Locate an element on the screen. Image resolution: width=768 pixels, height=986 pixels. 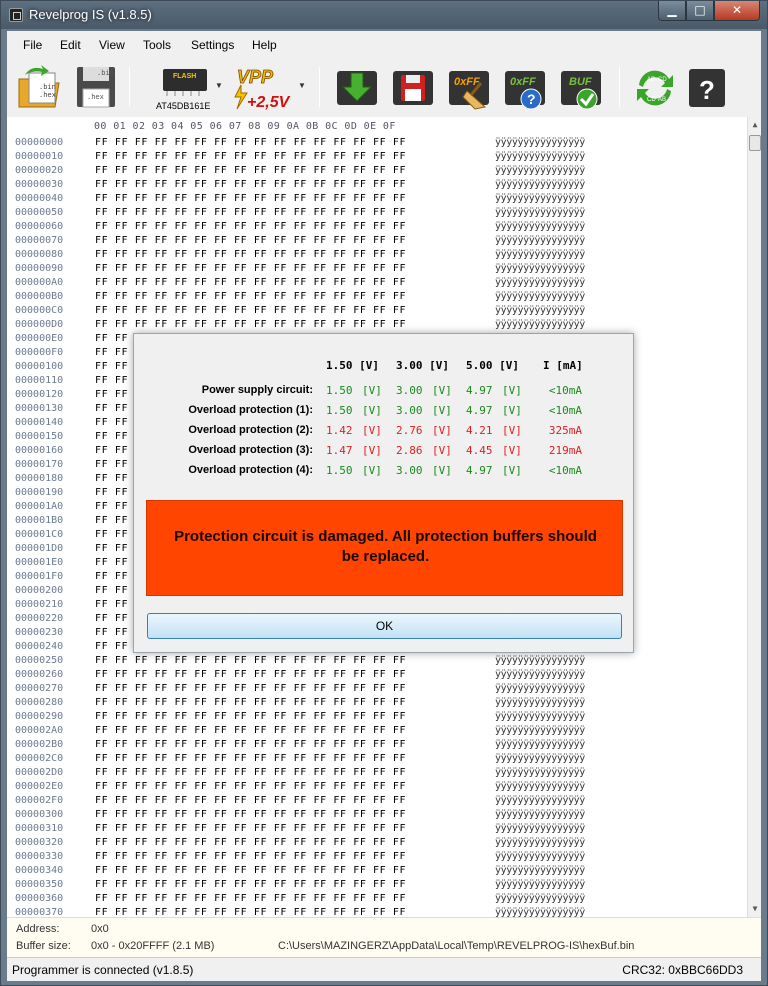
blank-check-button: 0xFF ? is located at coordinates (525, 87).